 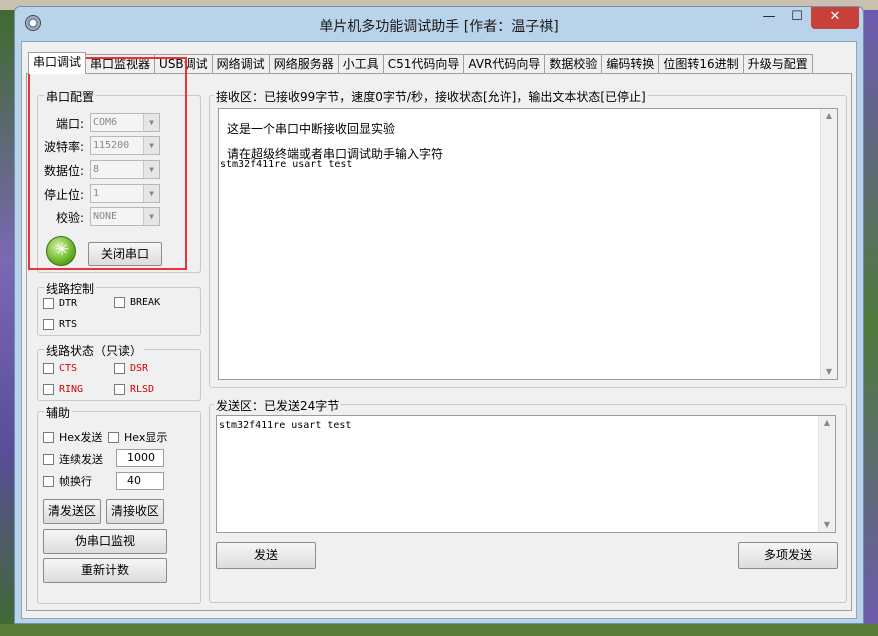 I want to click on baud-value: 115200, so click(x=111, y=145).